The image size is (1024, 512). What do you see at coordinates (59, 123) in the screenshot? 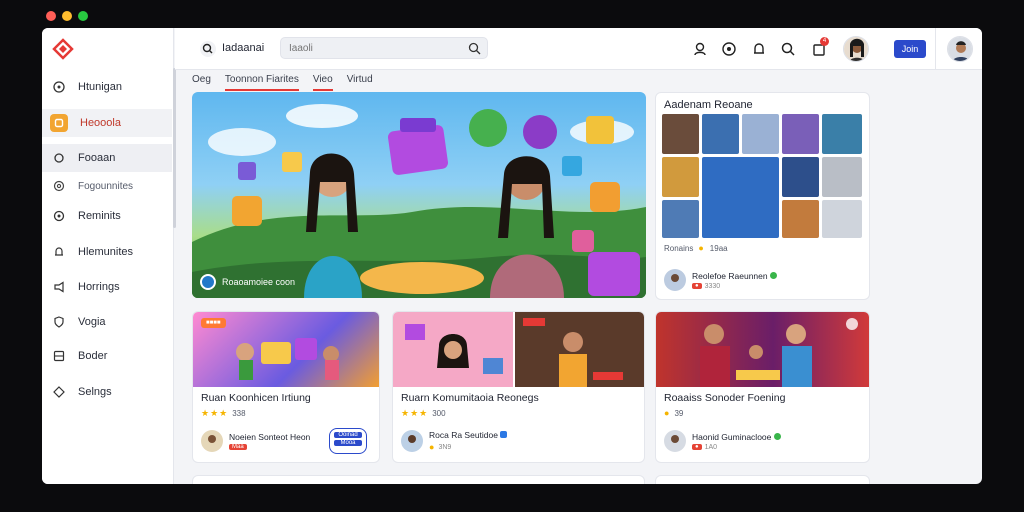
I see `home-icon` at bounding box center [59, 123].